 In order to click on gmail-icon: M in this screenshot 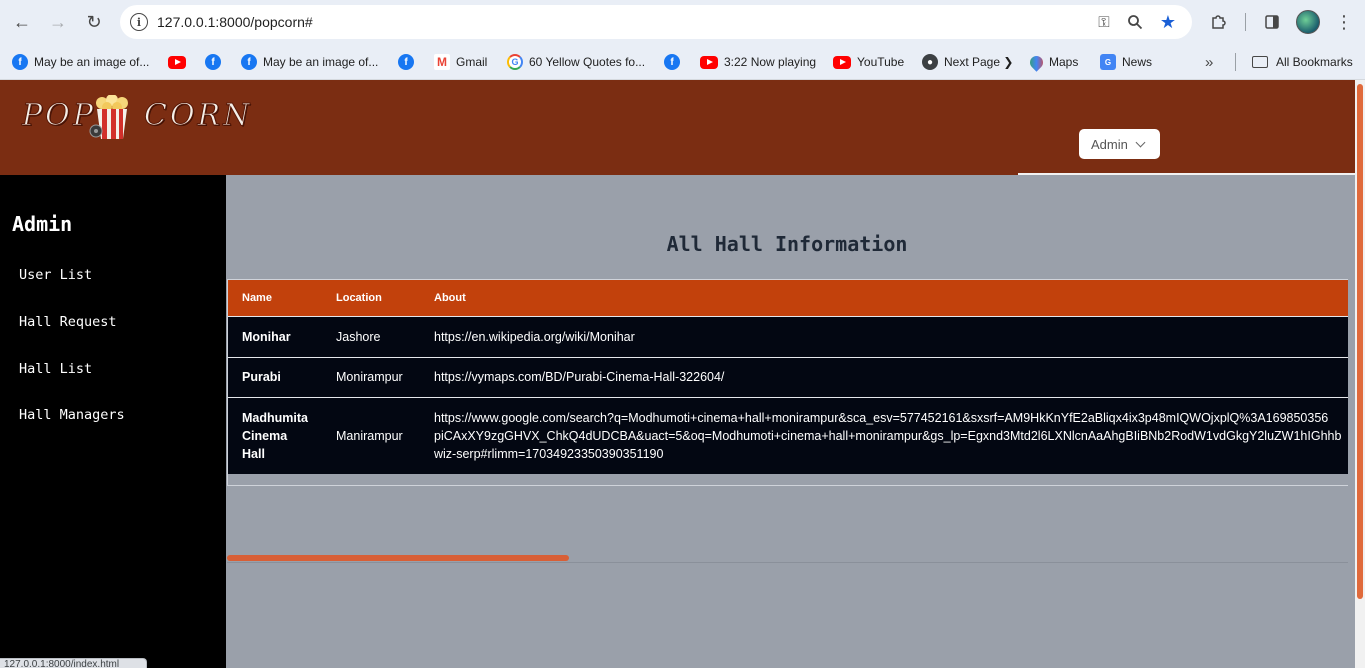, I will do `click(442, 62)`.